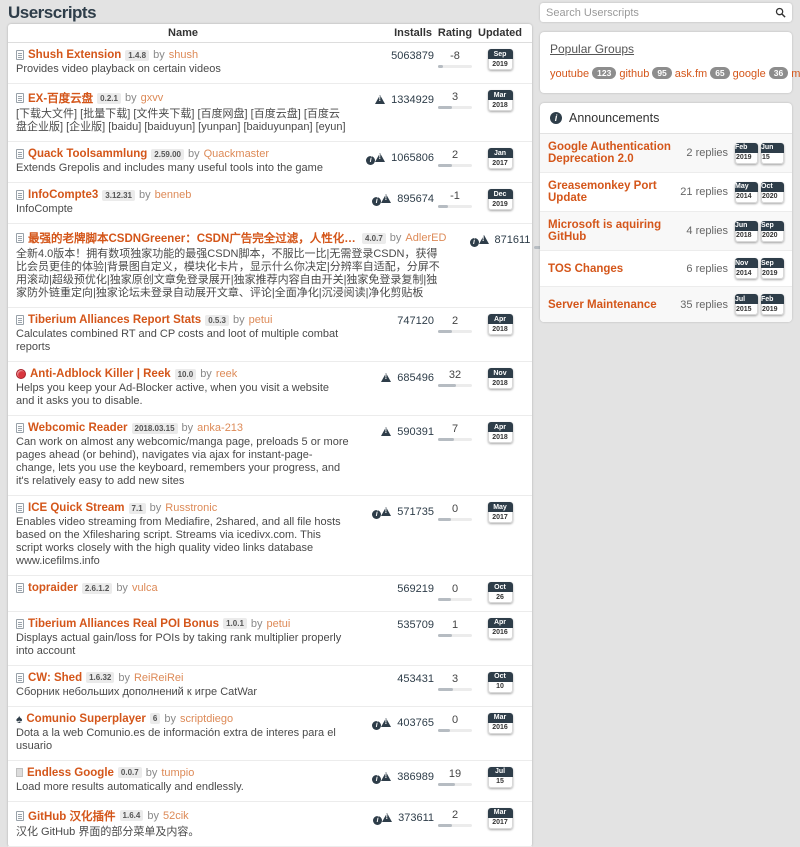 This screenshot has height=847, width=800. Describe the element at coordinates (123, 624) in the screenshot. I see `script-name-link: Tiberium Alliances Real POI Bonus` at that location.